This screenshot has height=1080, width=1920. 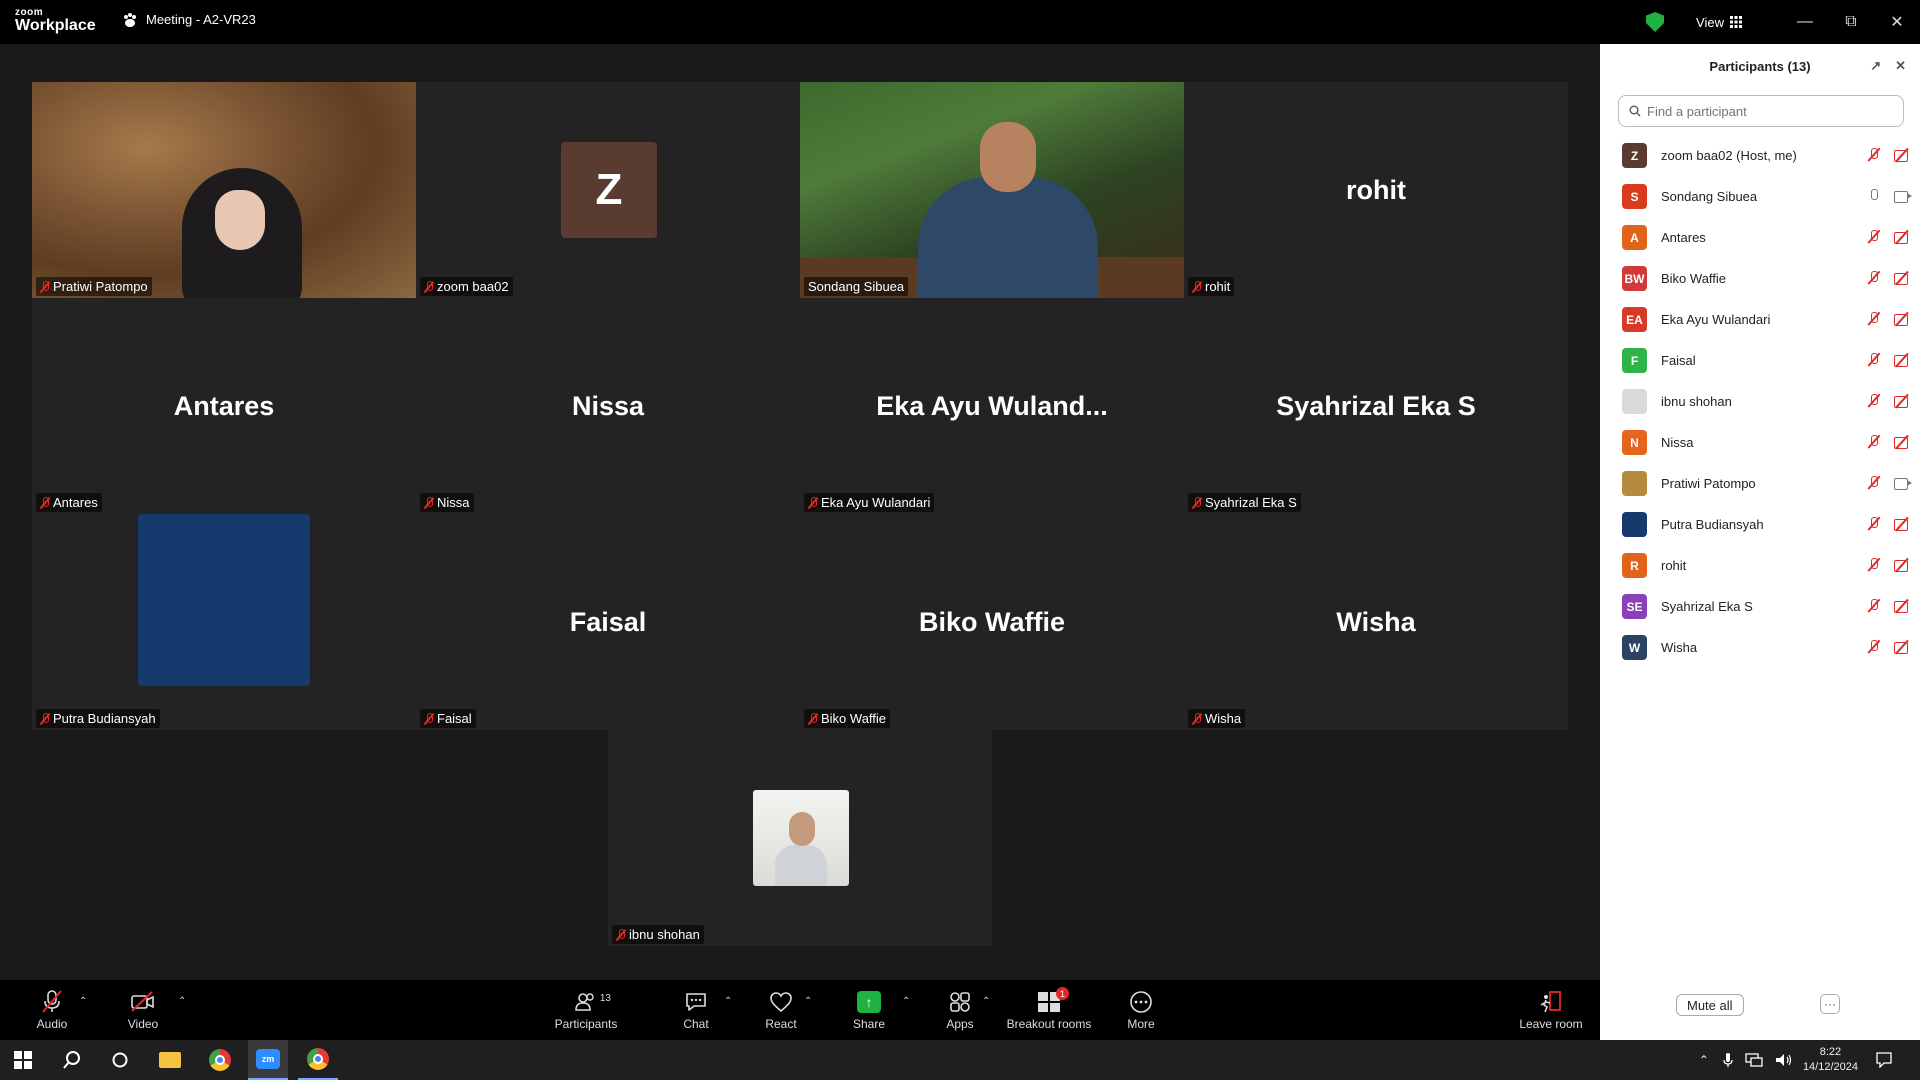 What do you see at coordinates (1728, 1060) in the screenshot?
I see `microphone-tray-icon` at bounding box center [1728, 1060].